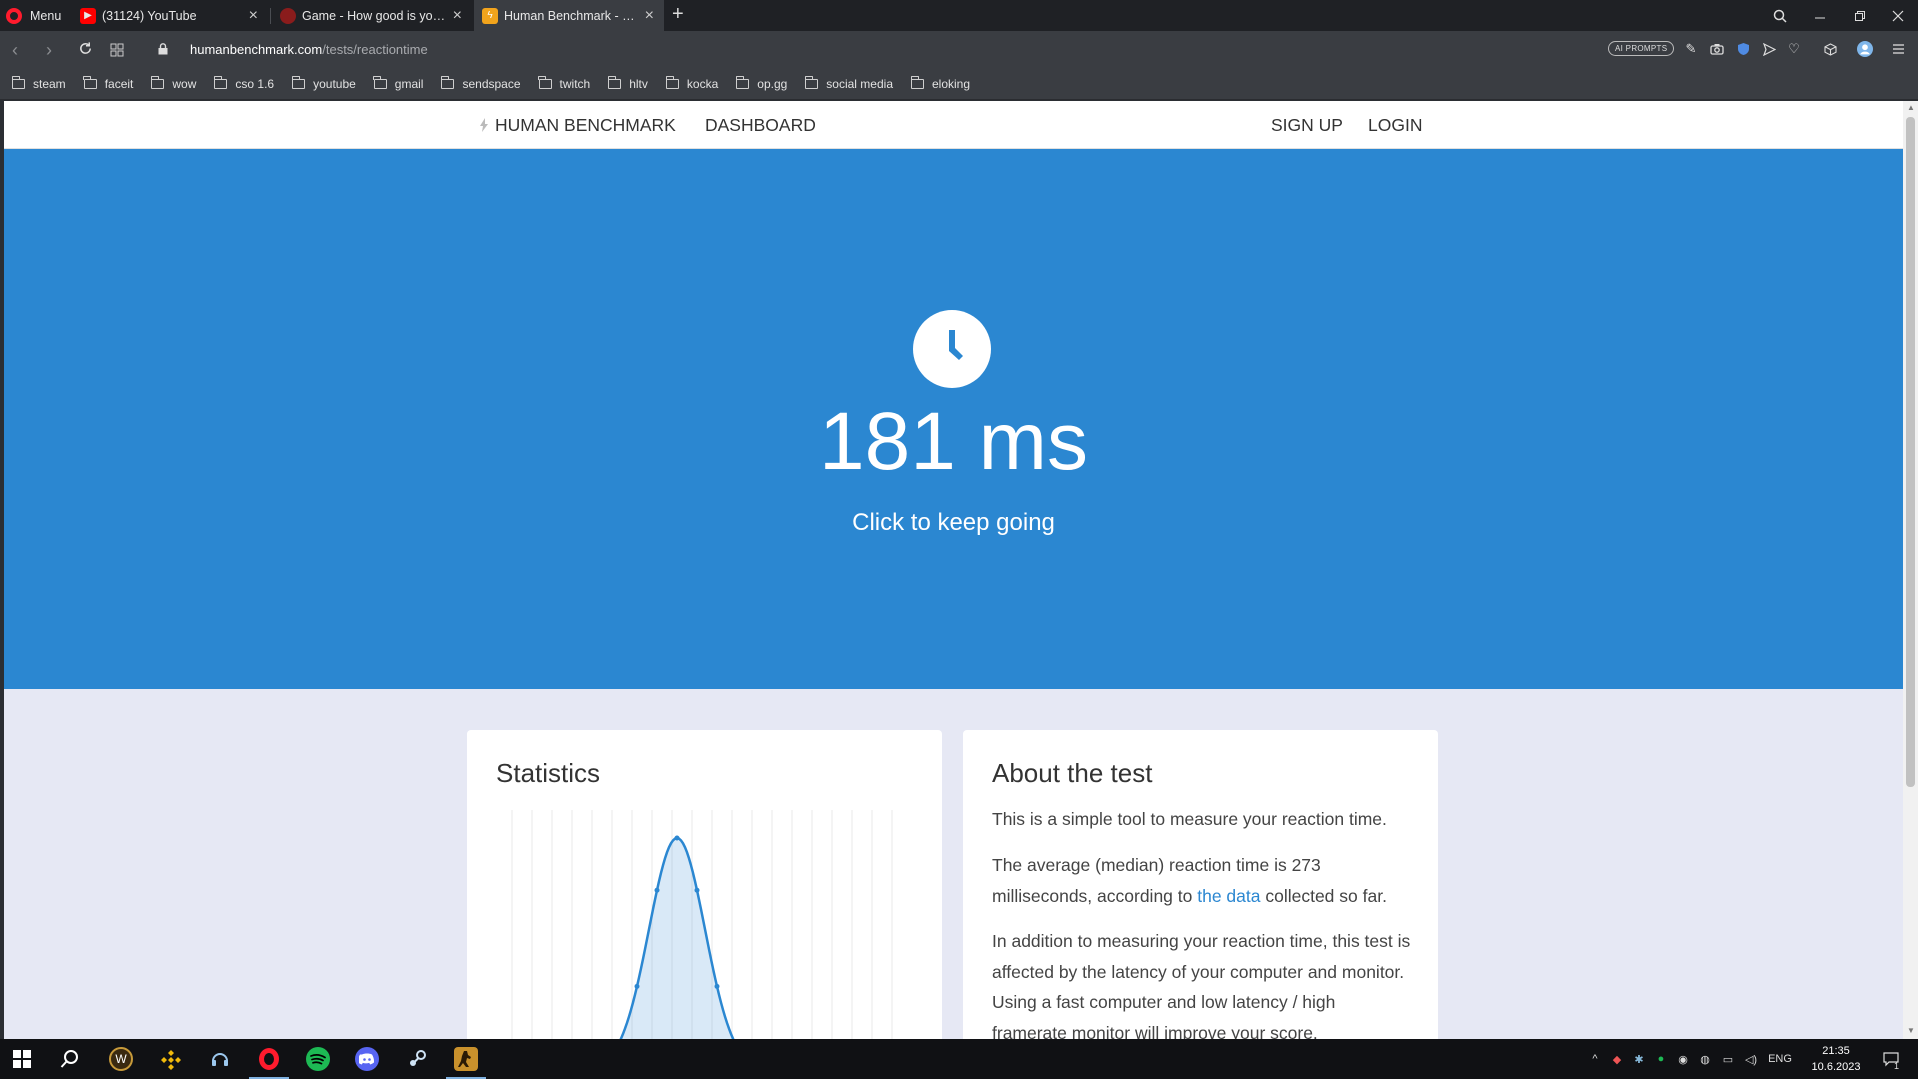  What do you see at coordinates (760, 125) in the screenshot?
I see `dashboard-link: DASHBOARD` at bounding box center [760, 125].